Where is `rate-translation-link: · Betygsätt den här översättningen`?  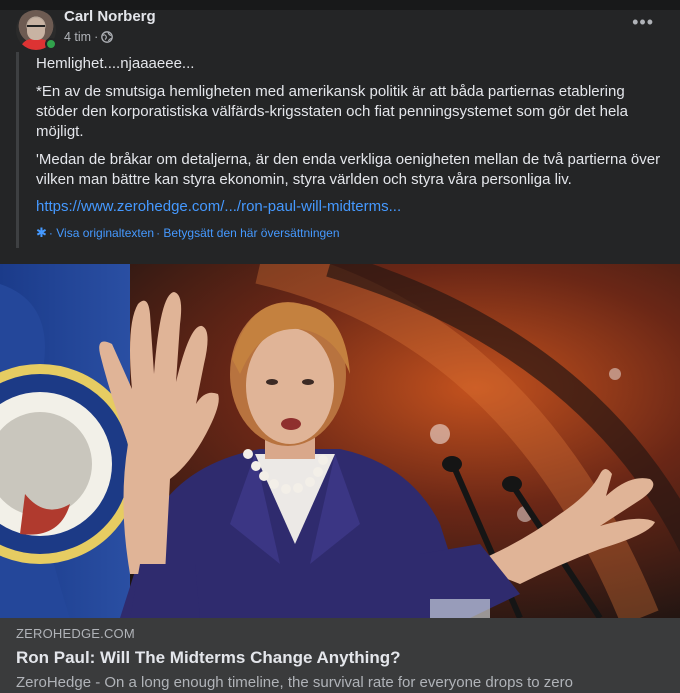
rate-translation-link: · Betygsätt den här översättningen is located at coordinates (247, 233).